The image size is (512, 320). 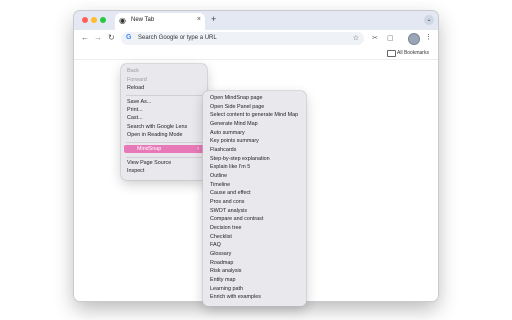 What do you see at coordinates (230, 193) in the screenshot?
I see `submenu-item: Cause and effect` at bounding box center [230, 193].